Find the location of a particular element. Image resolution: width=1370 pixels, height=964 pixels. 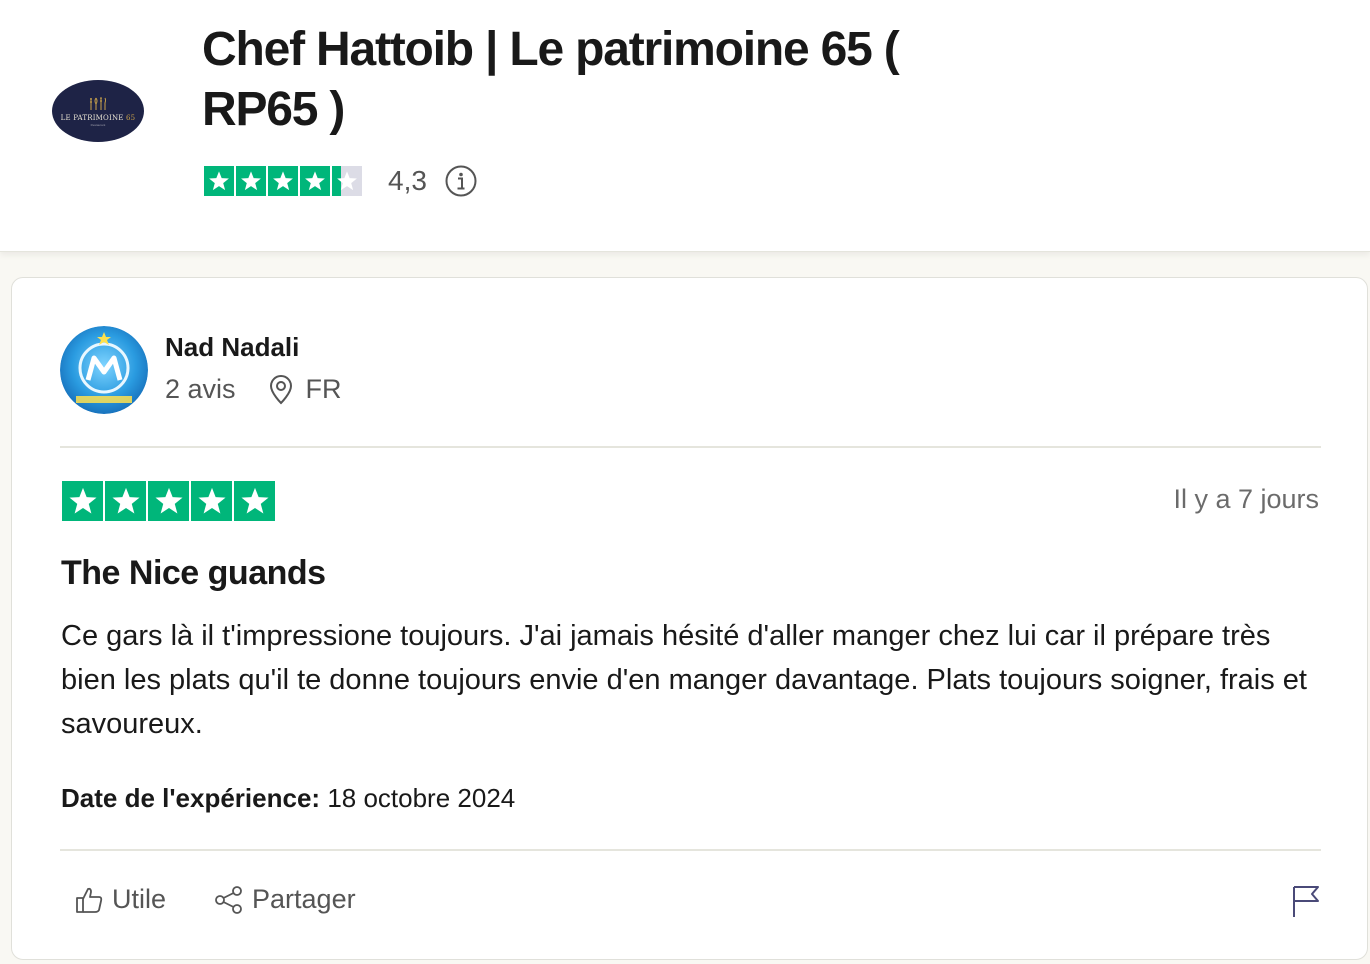

review-title: The Nice guands is located at coordinates (193, 573).